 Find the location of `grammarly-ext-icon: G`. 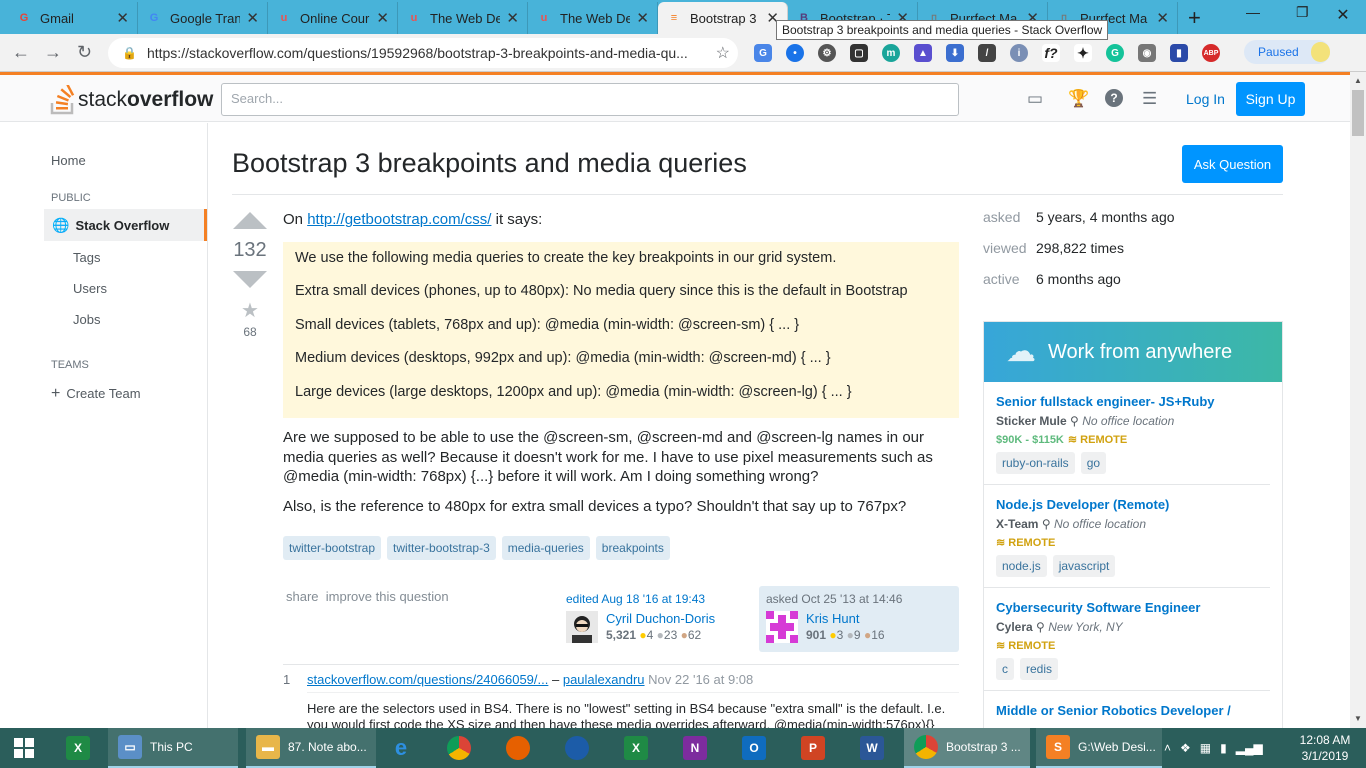

grammarly-ext-icon: G is located at coordinates (1115, 53).